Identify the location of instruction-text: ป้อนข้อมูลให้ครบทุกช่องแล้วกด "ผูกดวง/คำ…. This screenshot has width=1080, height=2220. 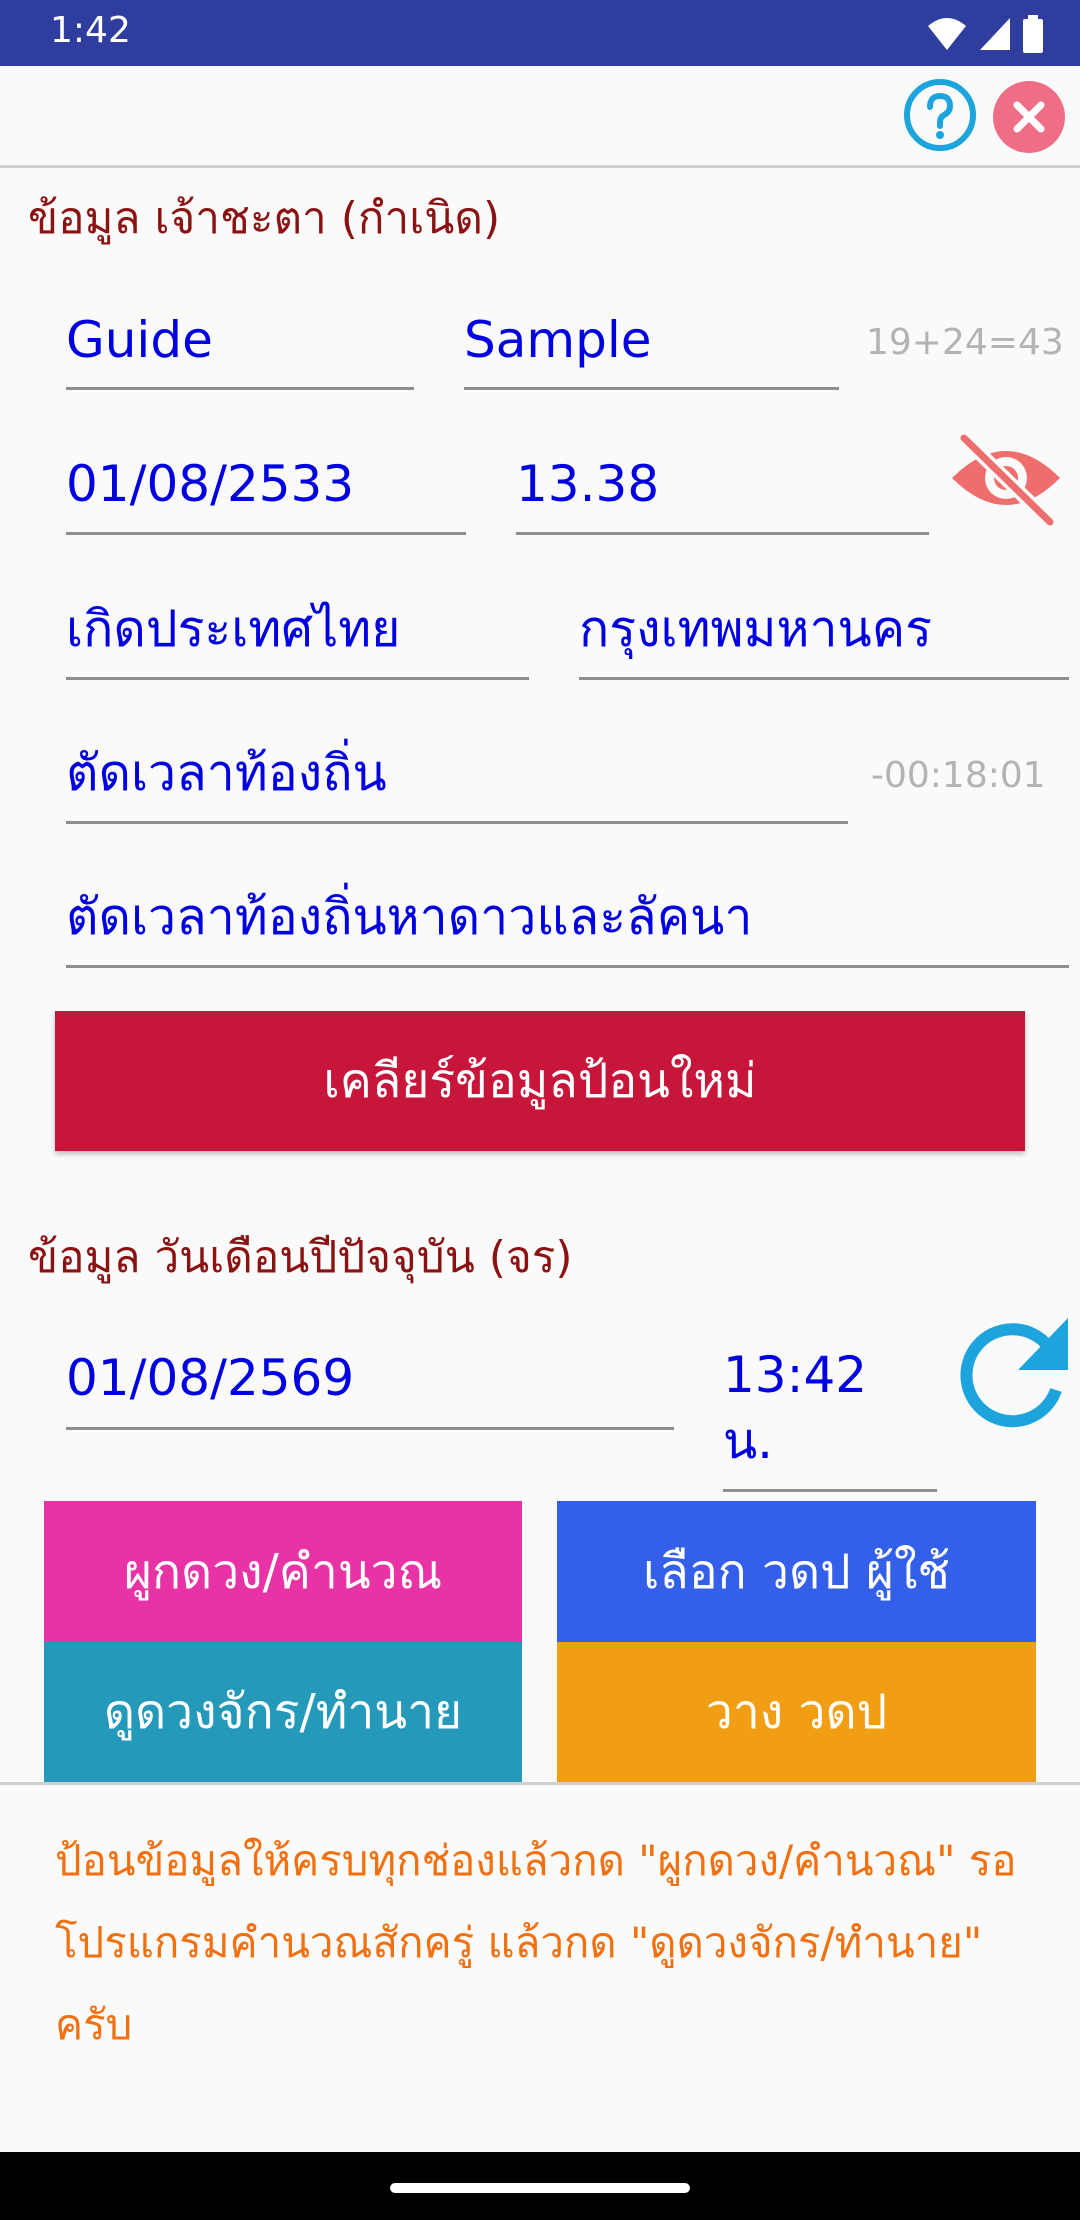
(555, 1943).